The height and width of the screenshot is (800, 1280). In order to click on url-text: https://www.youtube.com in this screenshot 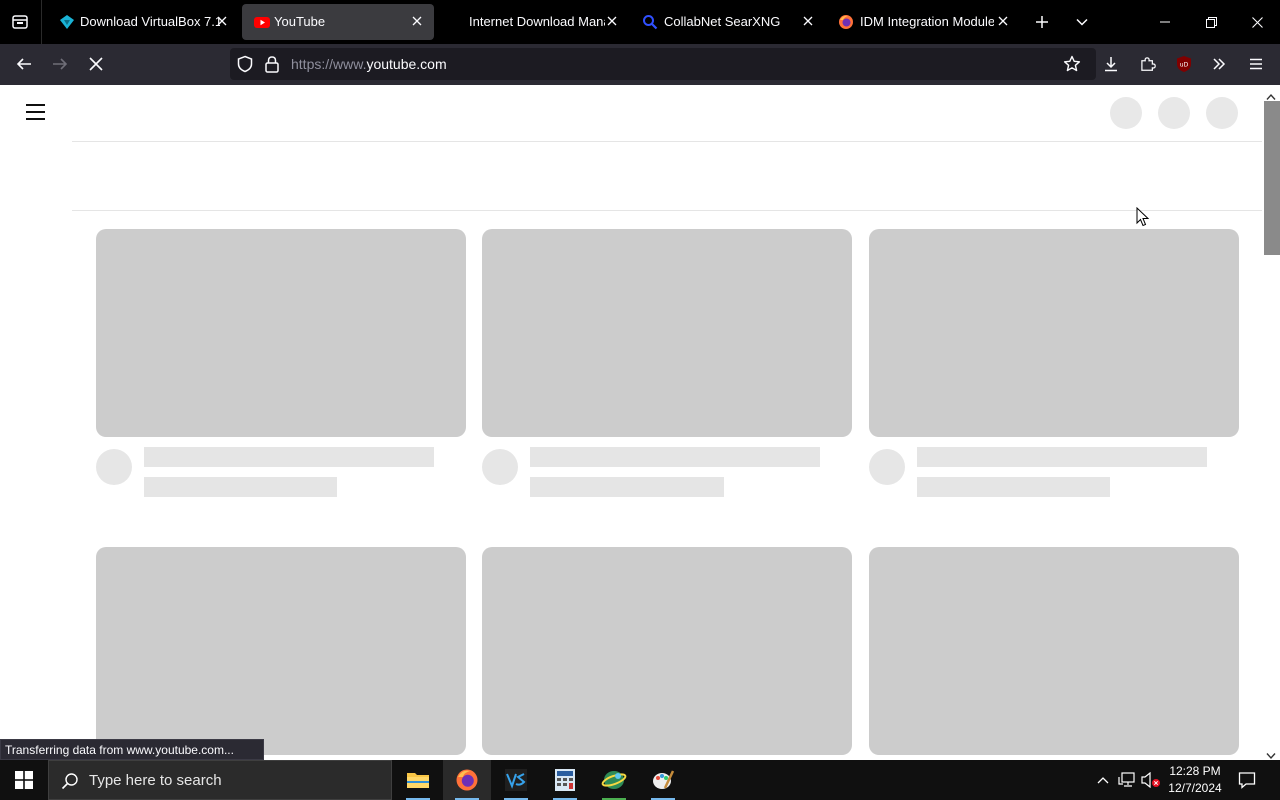, I will do `click(369, 64)`.